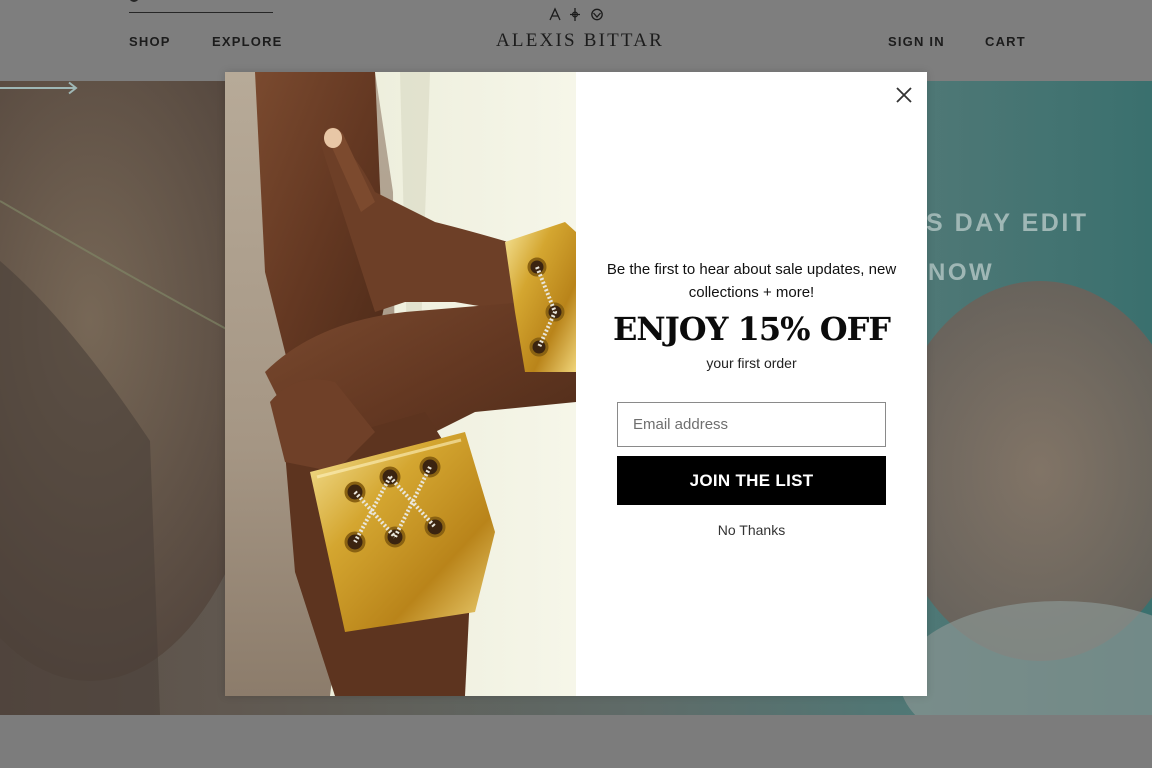 Image resolution: width=1152 pixels, height=768 pixels. What do you see at coordinates (1007, 223) in the screenshot?
I see `hero-headline: S DAY EDIT` at bounding box center [1007, 223].